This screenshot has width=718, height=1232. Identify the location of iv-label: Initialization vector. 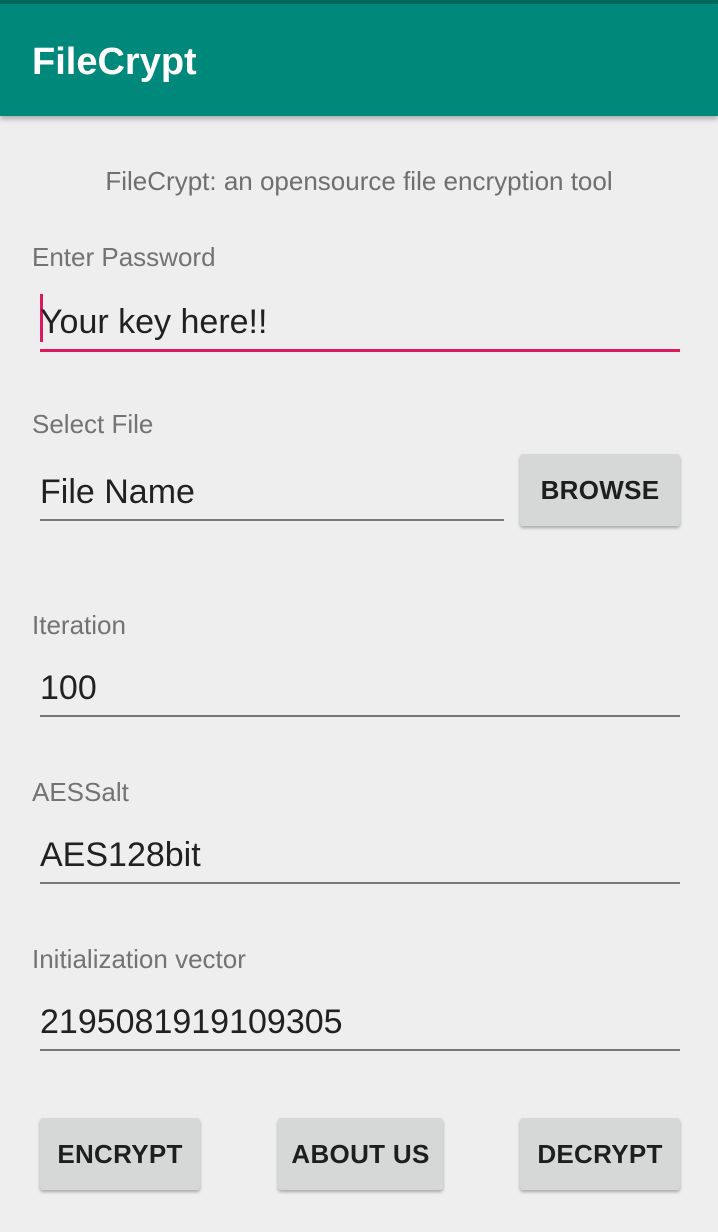
(139, 959).